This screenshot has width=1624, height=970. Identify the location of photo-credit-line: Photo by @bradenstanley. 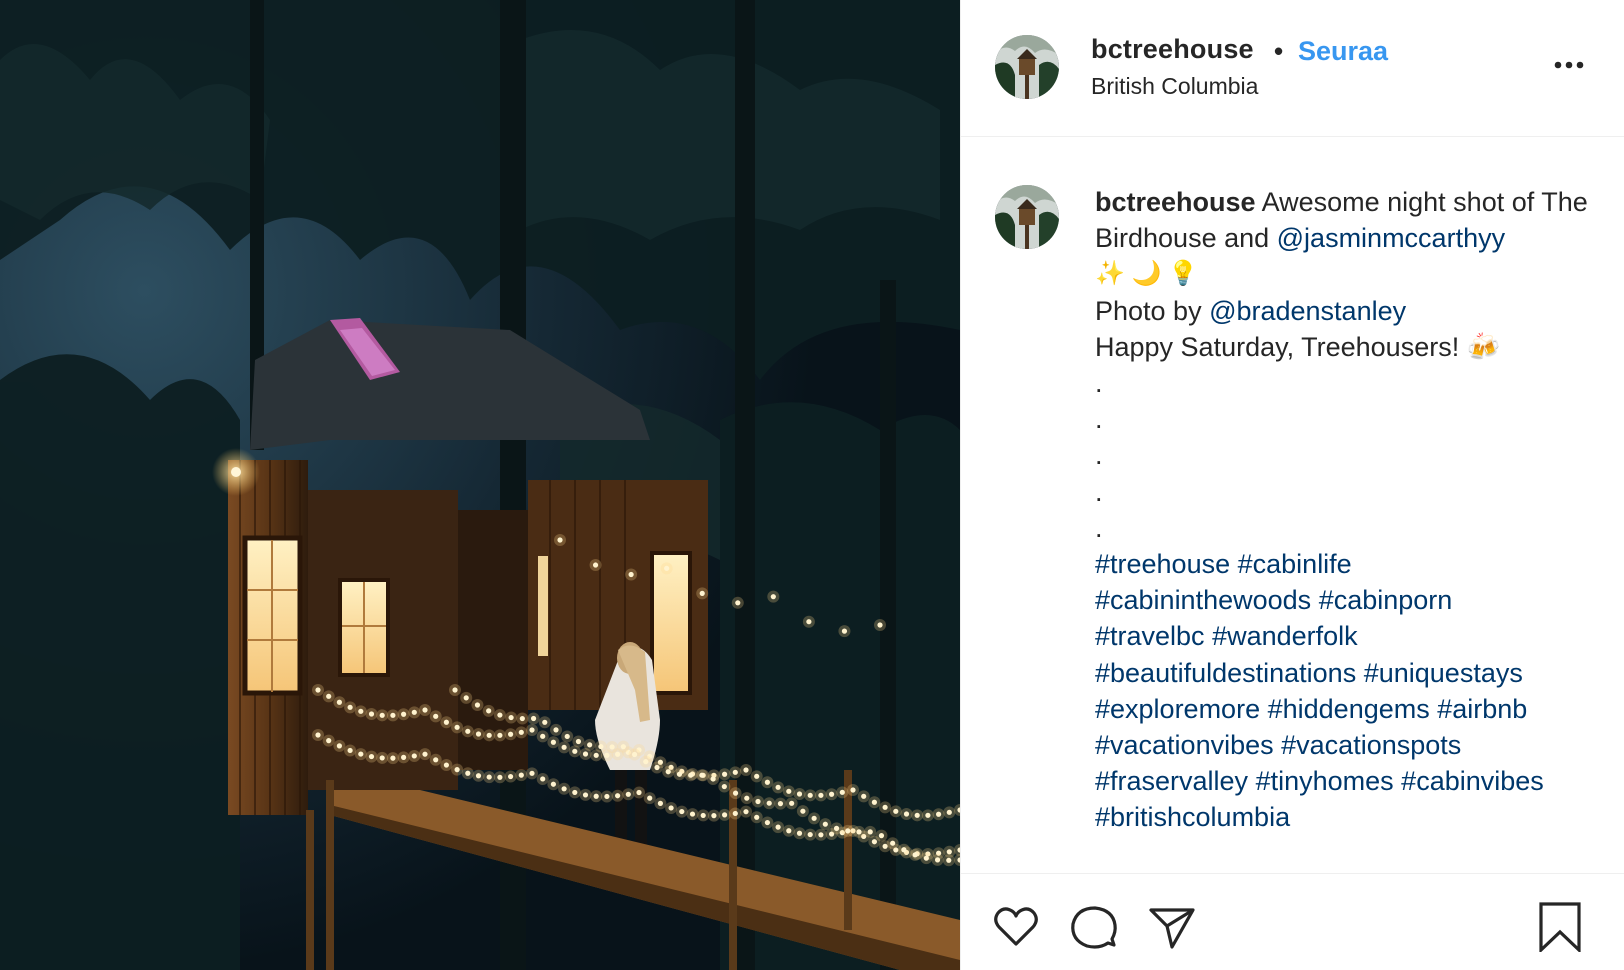
(1350, 311).